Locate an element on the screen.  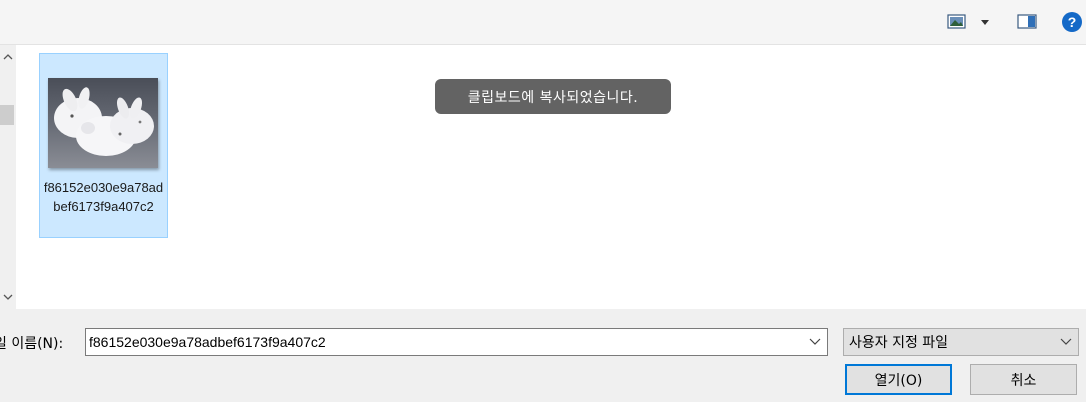
file-item: f86152e030e9a78adbef6173f9a407c2 is located at coordinates (103, 145).